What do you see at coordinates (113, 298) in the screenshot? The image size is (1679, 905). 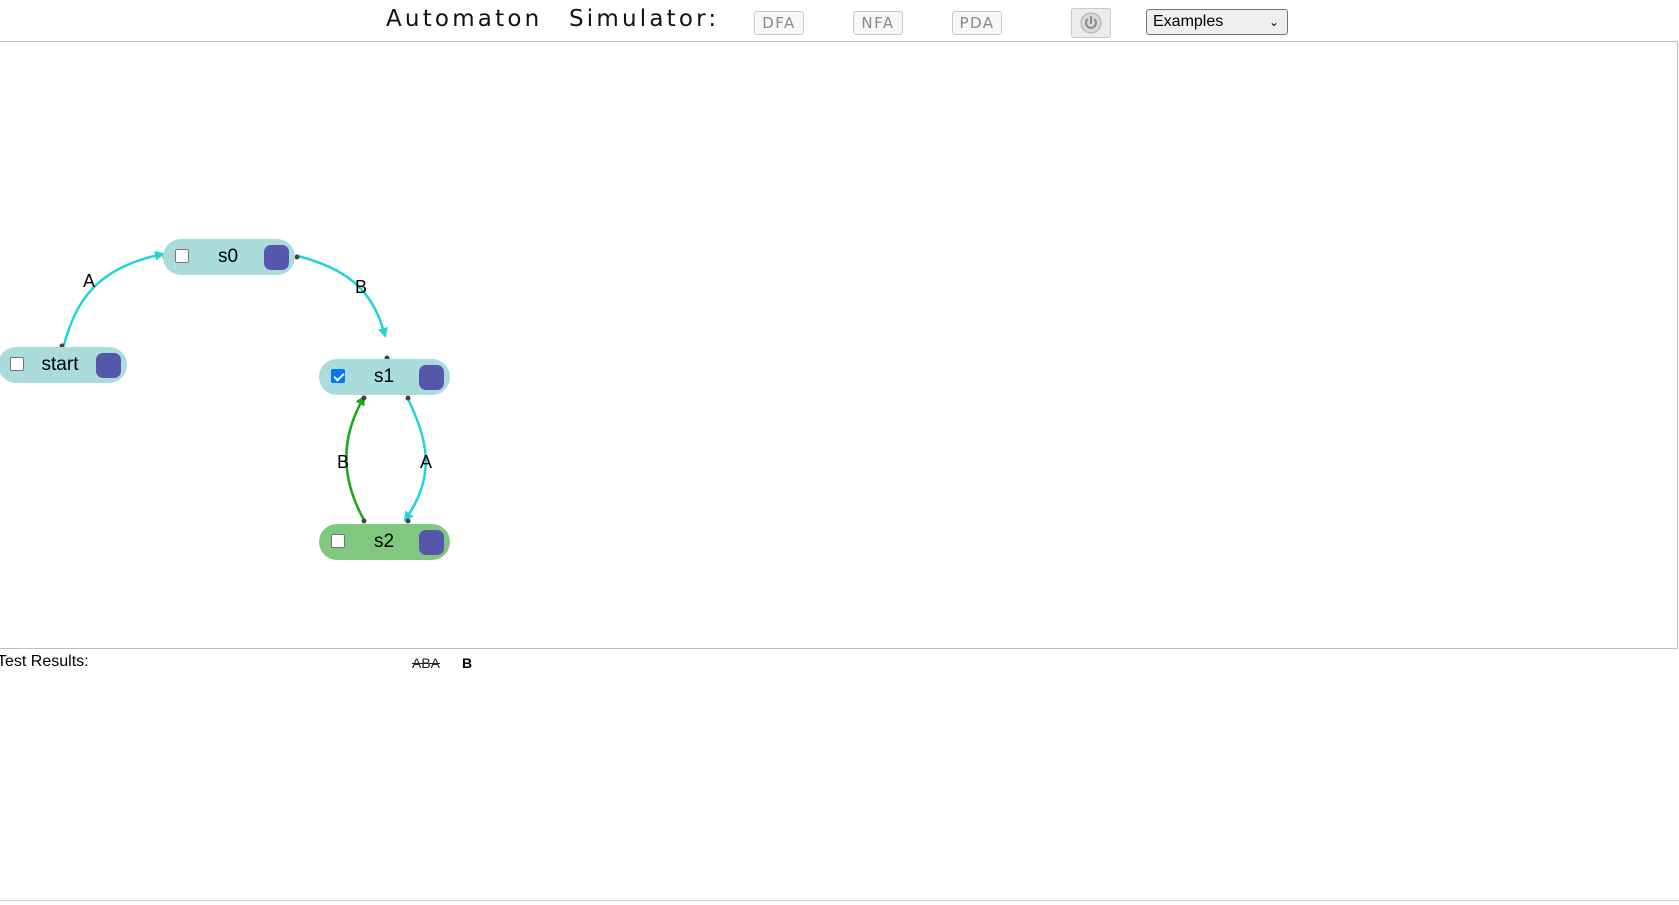 I see `transition-start-s0` at bounding box center [113, 298].